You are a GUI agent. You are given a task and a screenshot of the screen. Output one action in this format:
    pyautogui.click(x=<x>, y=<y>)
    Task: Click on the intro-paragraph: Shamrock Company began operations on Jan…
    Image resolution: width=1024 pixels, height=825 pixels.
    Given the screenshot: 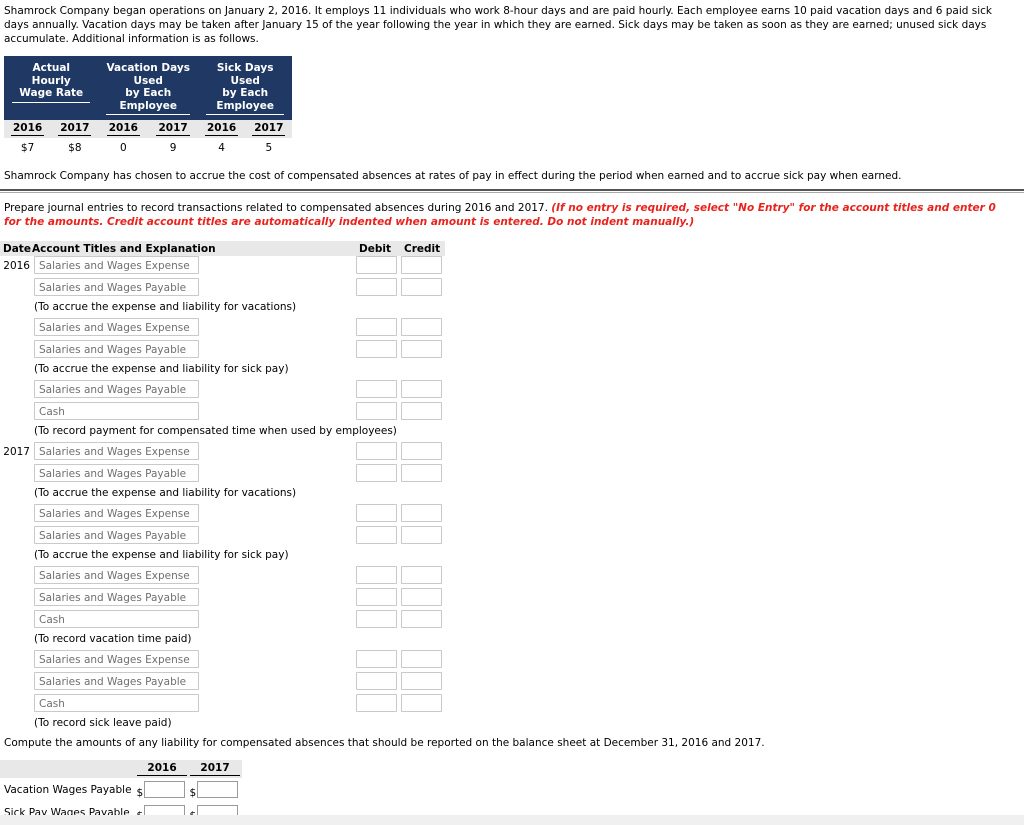 What is the action you would take?
    pyautogui.click(x=512, y=23)
    